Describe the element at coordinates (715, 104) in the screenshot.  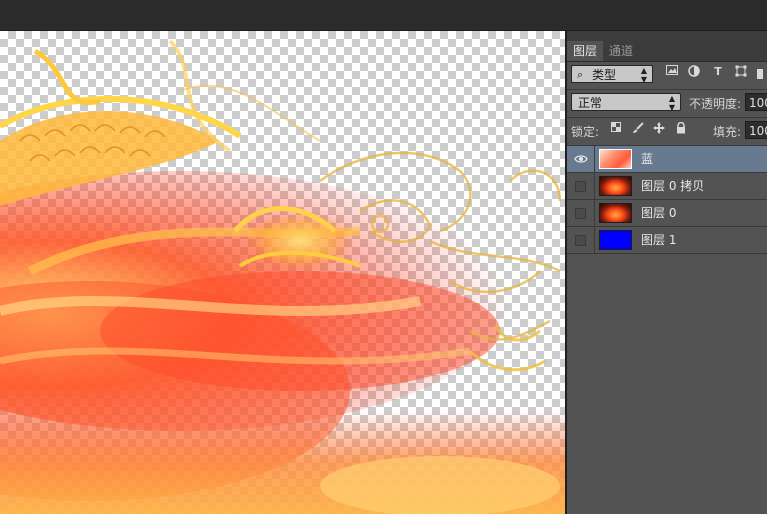
I see `opacity-label: 不透明度:` at that location.